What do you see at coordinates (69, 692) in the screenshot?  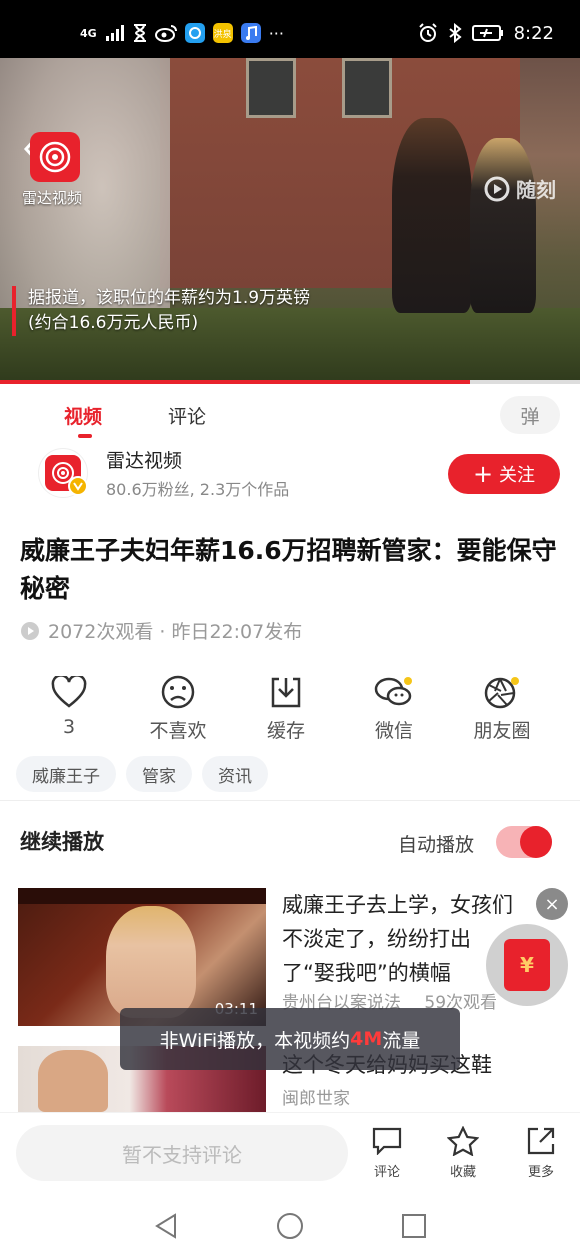 I see `heart-icon` at bounding box center [69, 692].